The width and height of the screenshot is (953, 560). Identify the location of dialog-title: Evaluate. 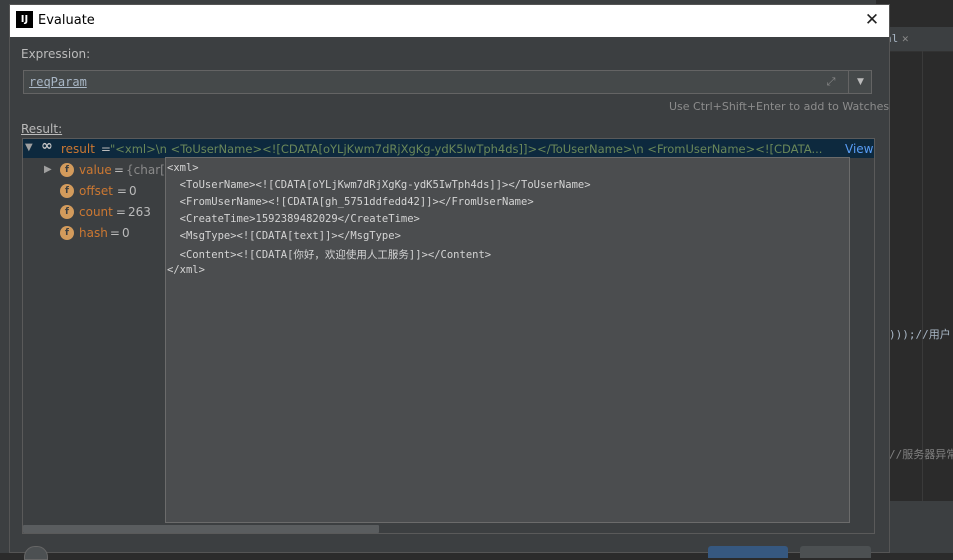
(66, 20).